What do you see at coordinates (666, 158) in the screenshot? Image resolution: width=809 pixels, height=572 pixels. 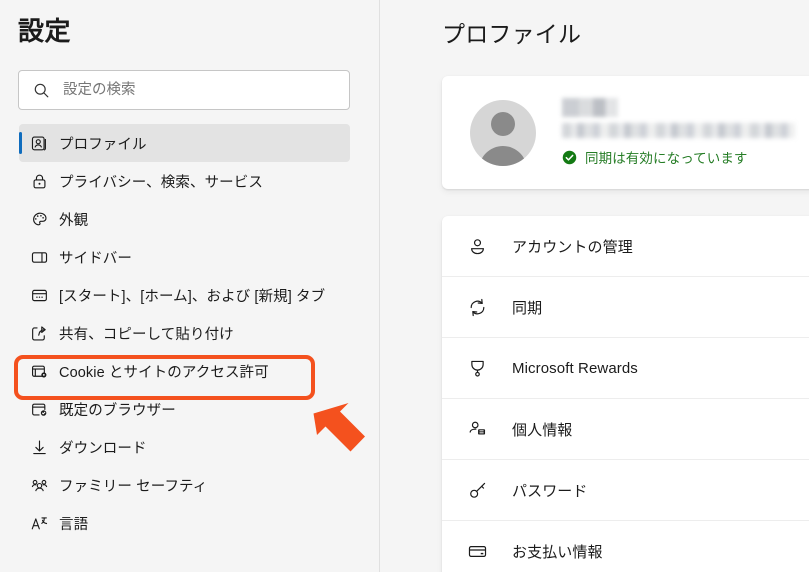 I see `sync-status-label: 同期は有効になっています` at bounding box center [666, 158].